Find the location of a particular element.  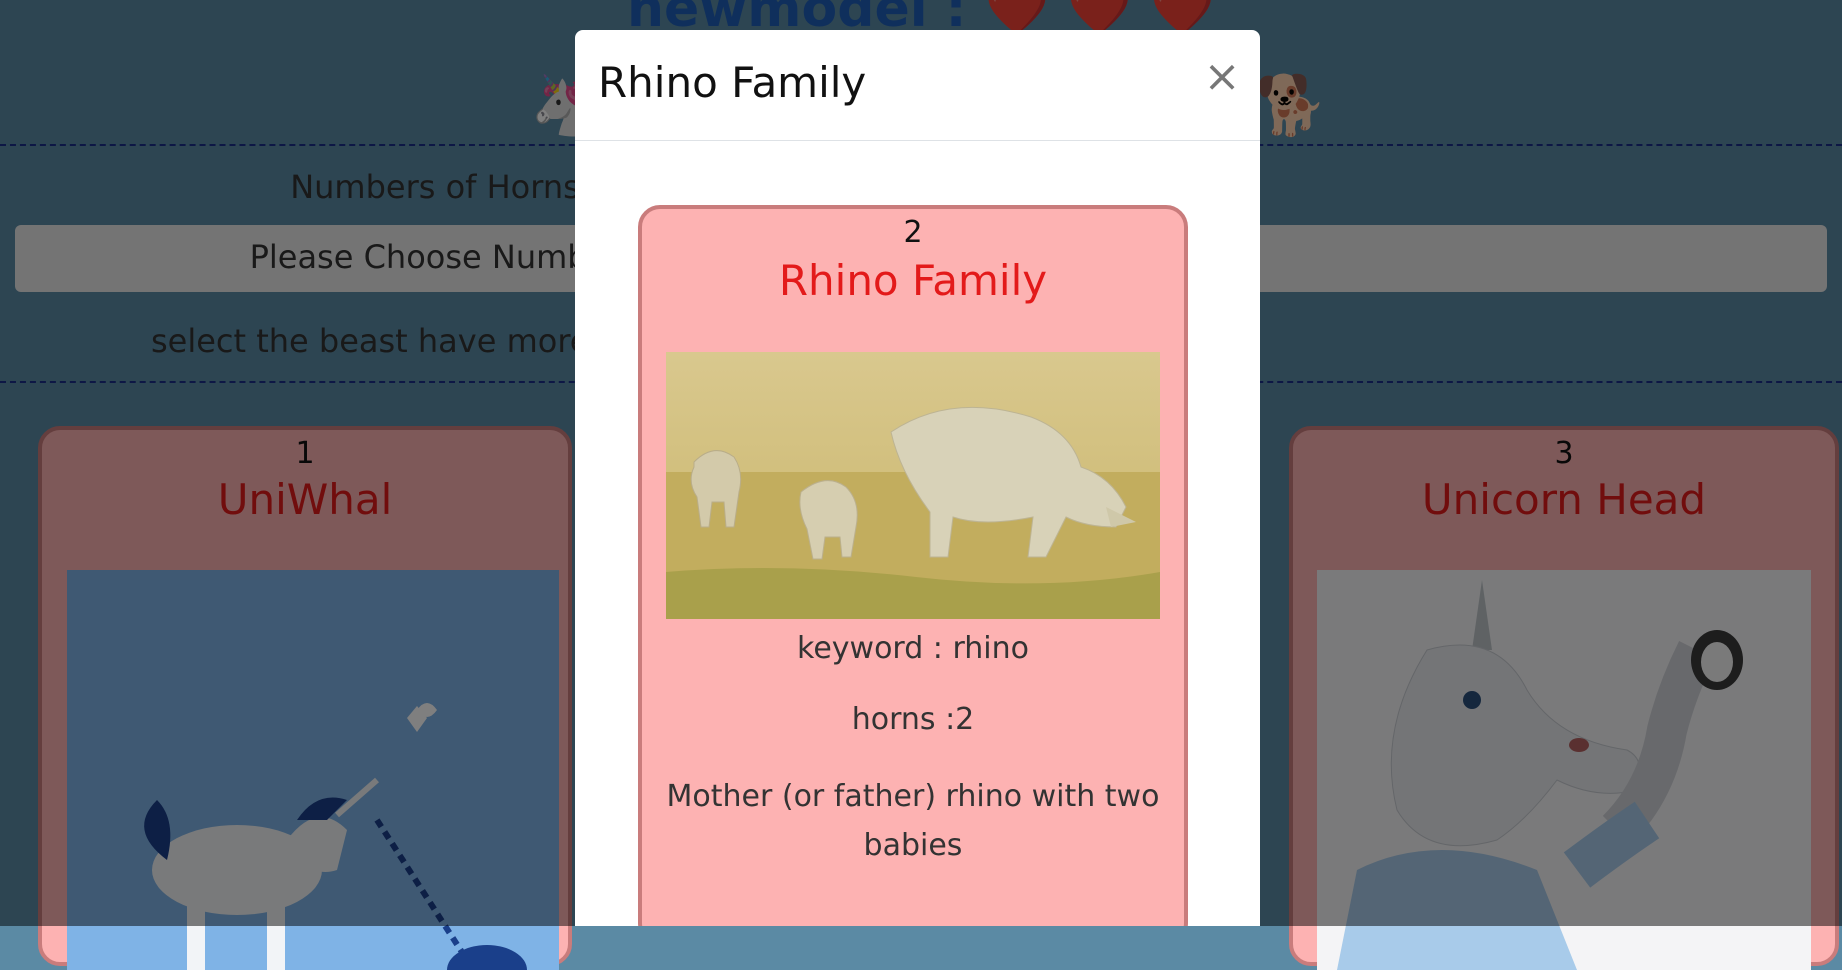

card-horns: horns :2 is located at coordinates (913, 719).